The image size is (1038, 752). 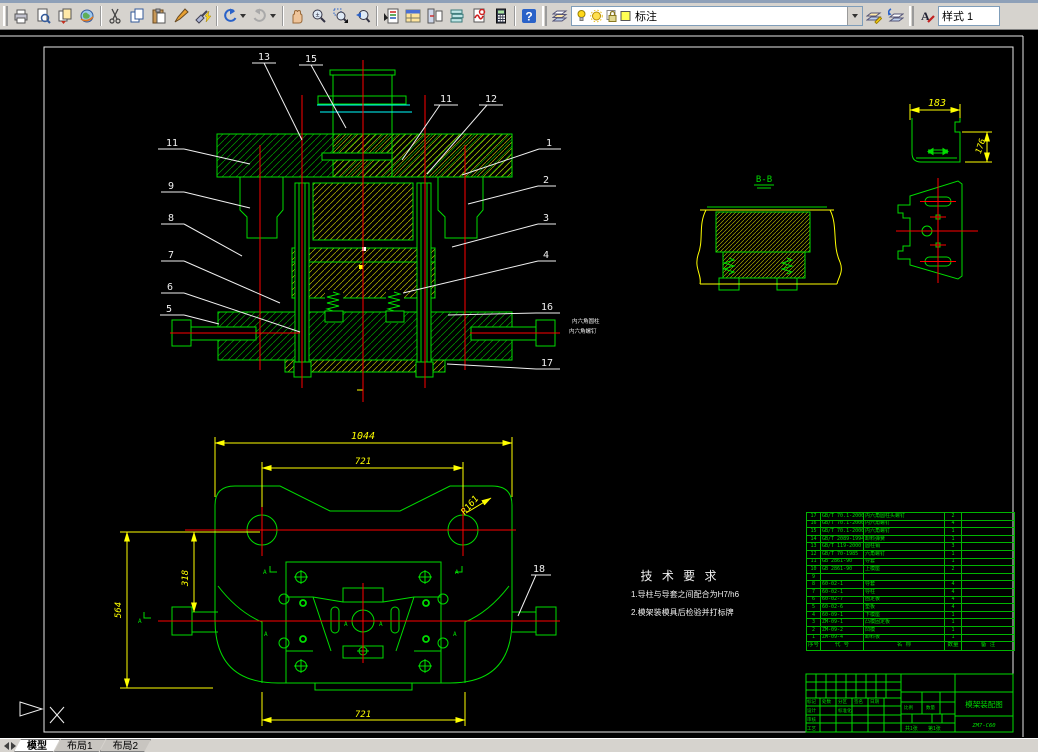 I want to click on tb-label-sign: 签名, so click(x=858, y=701).